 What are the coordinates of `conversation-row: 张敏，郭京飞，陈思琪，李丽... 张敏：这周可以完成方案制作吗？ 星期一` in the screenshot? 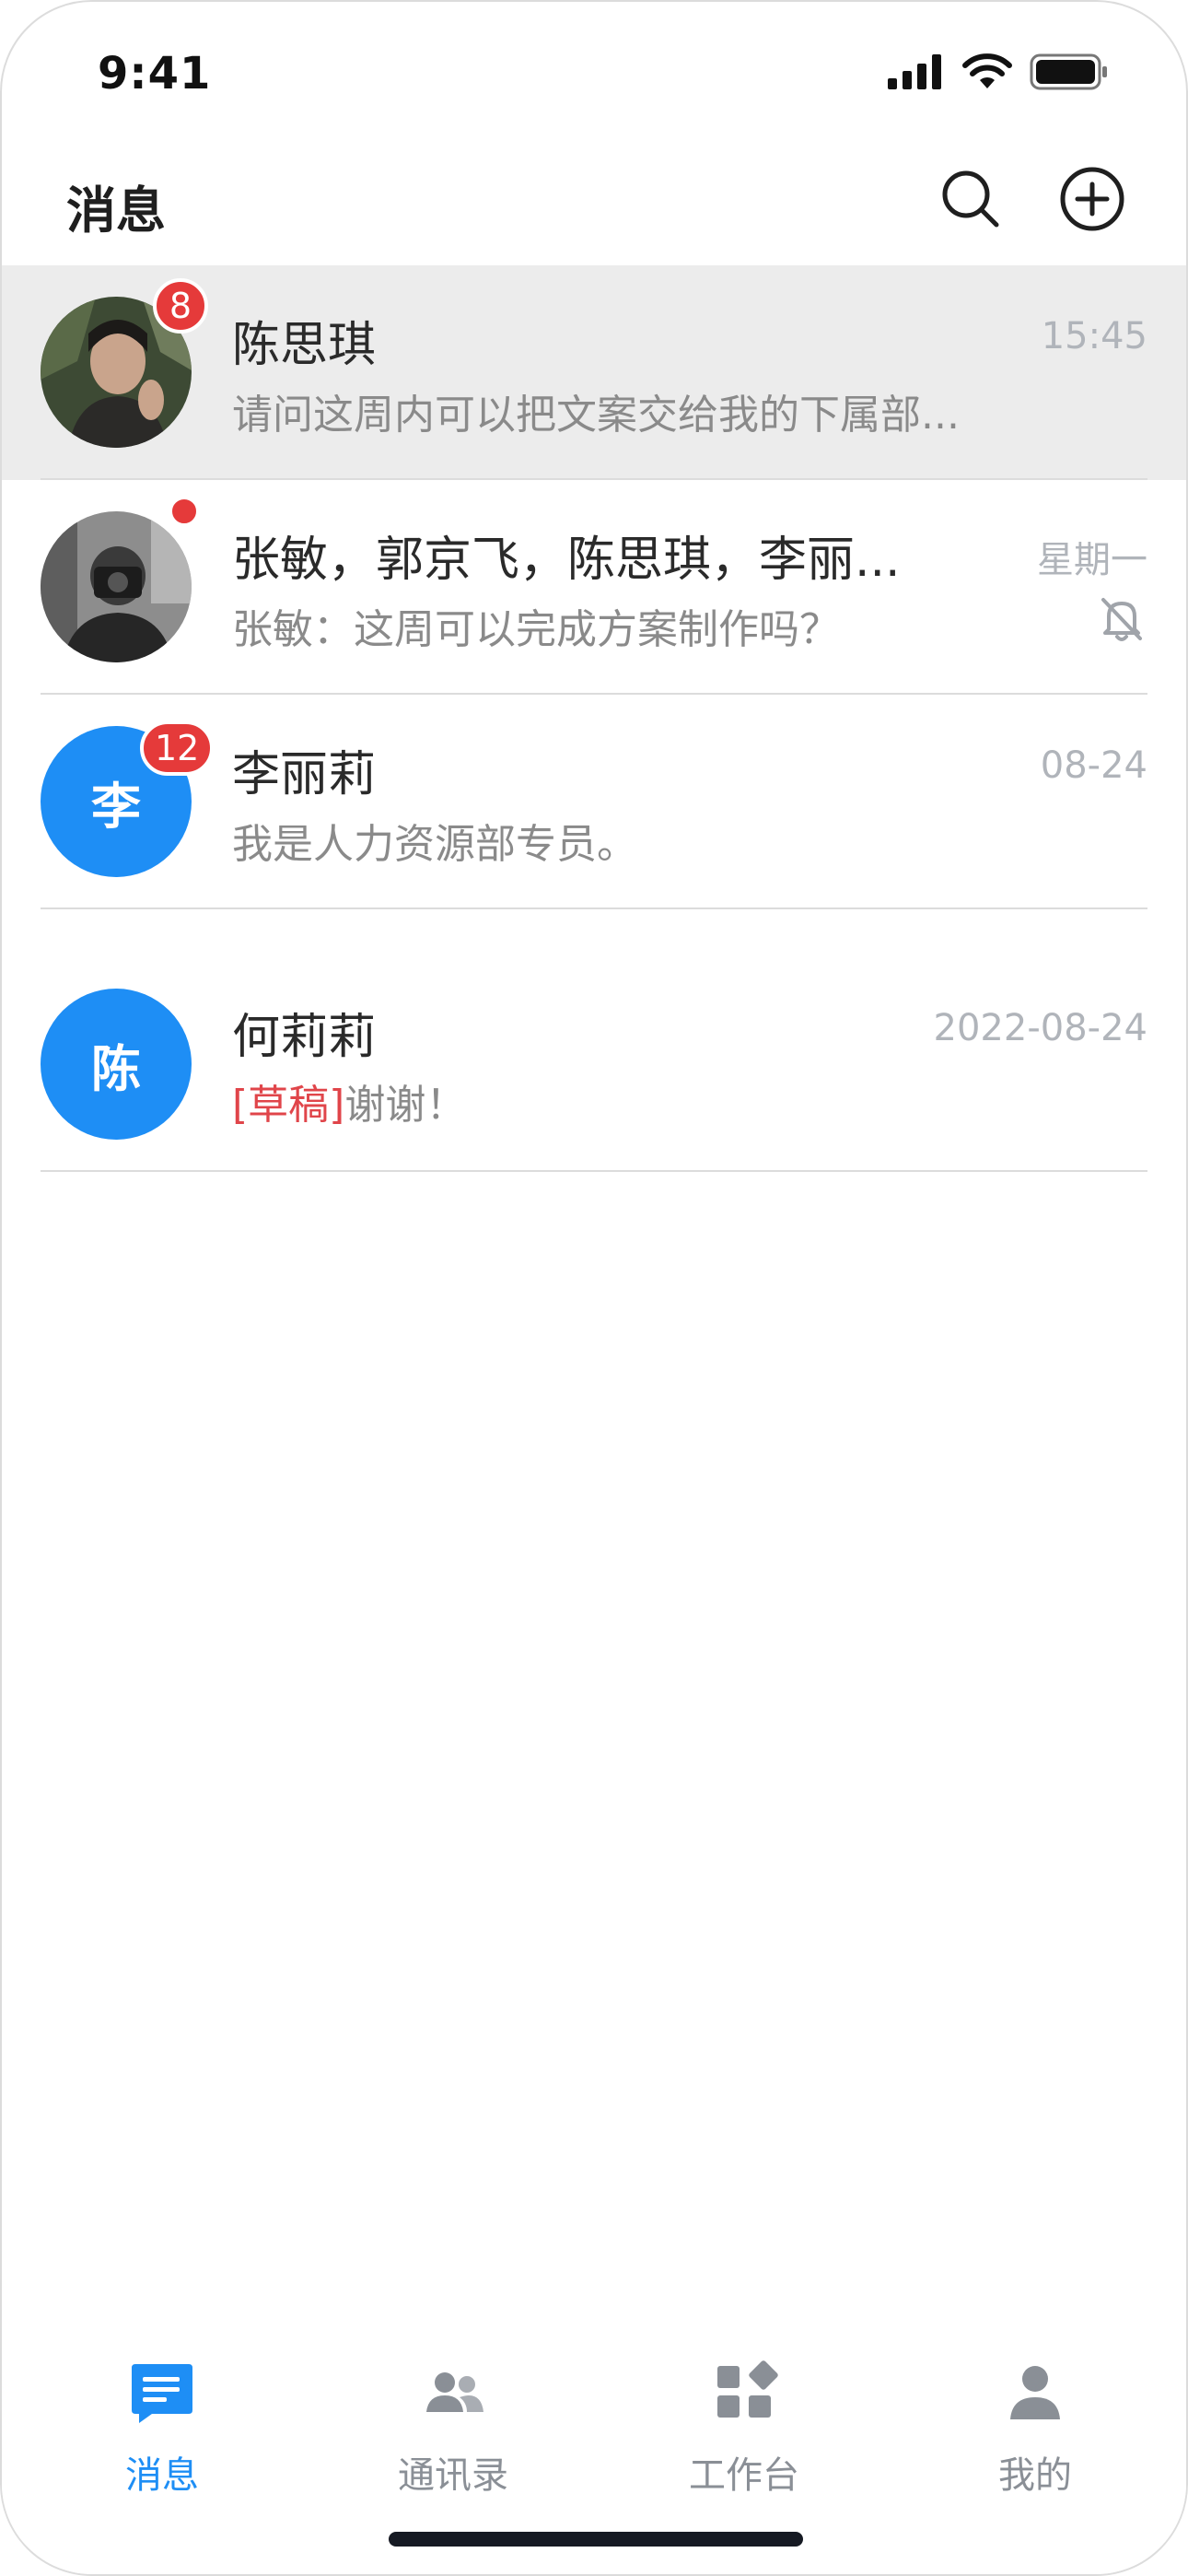 It's located at (594, 587).